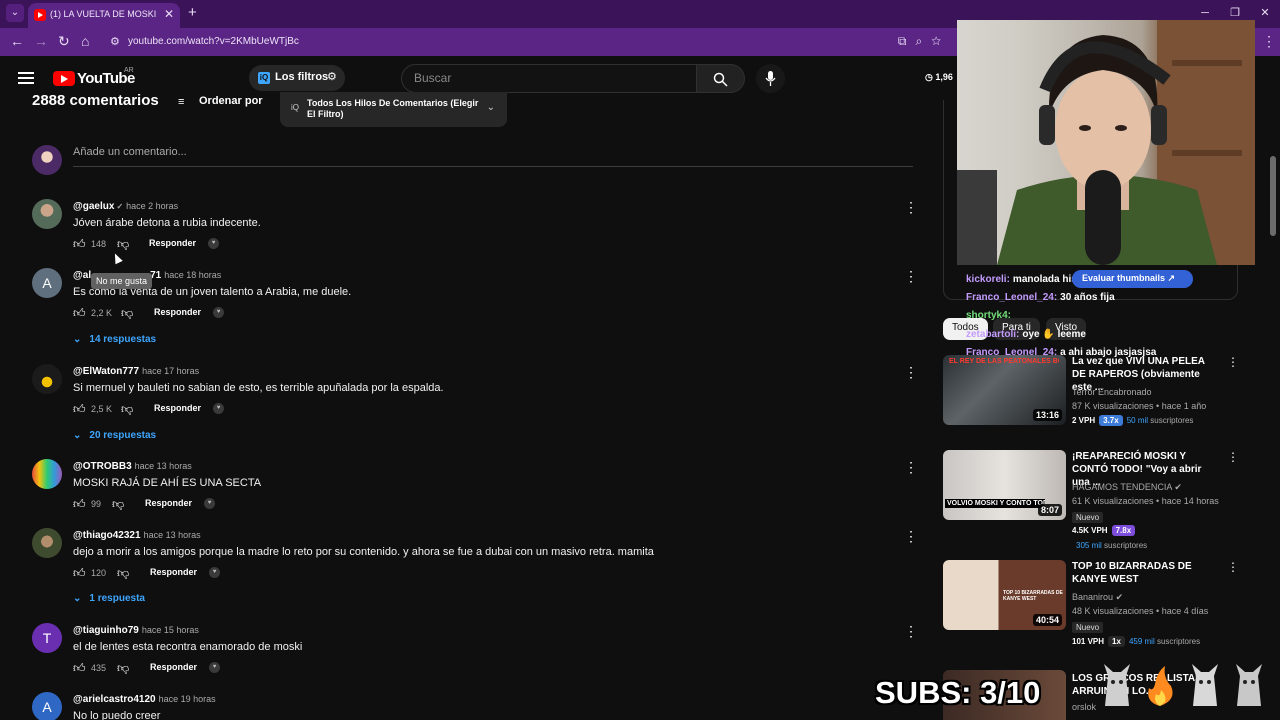 Image resolution: width=1280 pixels, height=720 pixels. What do you see at coordinates (1273, 196) in the screenshot?
I see `page-scrollbar` at bounding box center [1273, 196].